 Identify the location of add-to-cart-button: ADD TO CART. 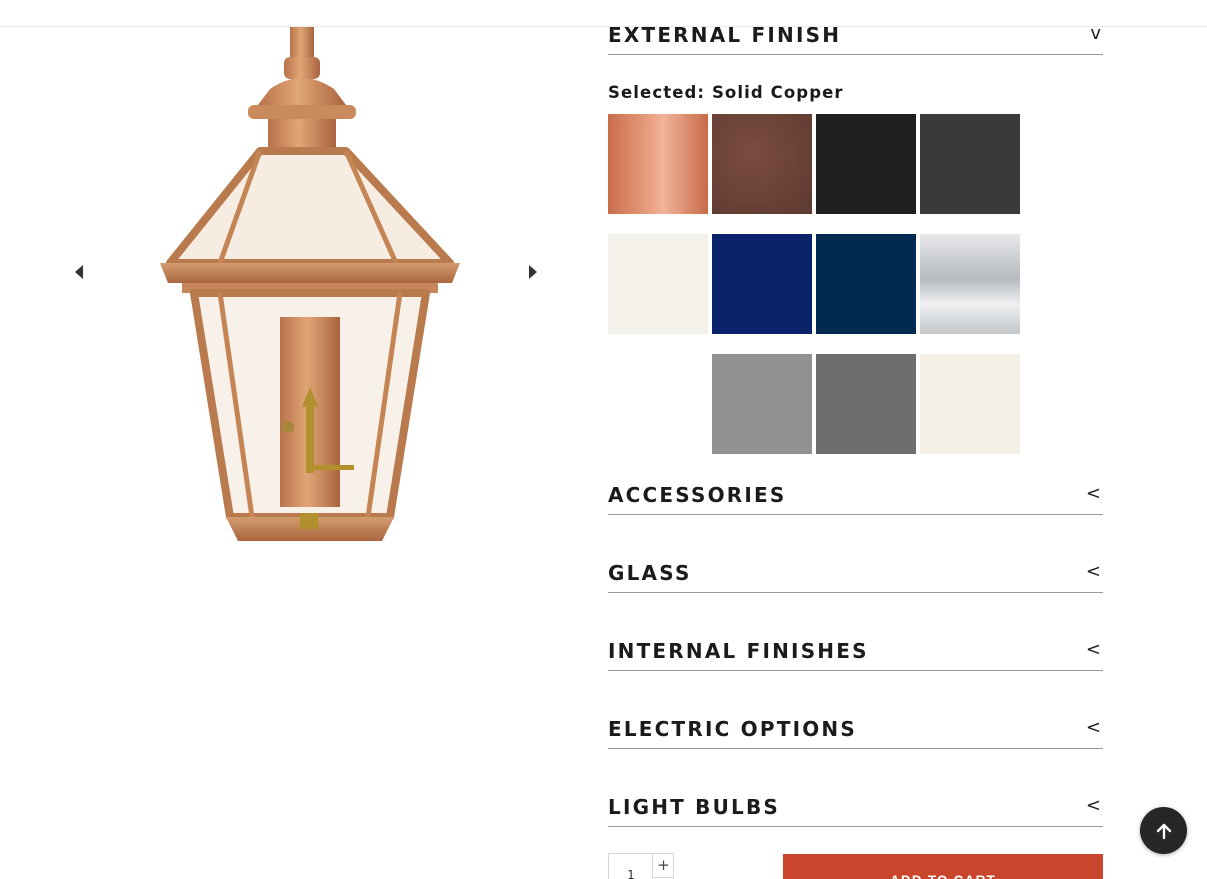
(943, 866).